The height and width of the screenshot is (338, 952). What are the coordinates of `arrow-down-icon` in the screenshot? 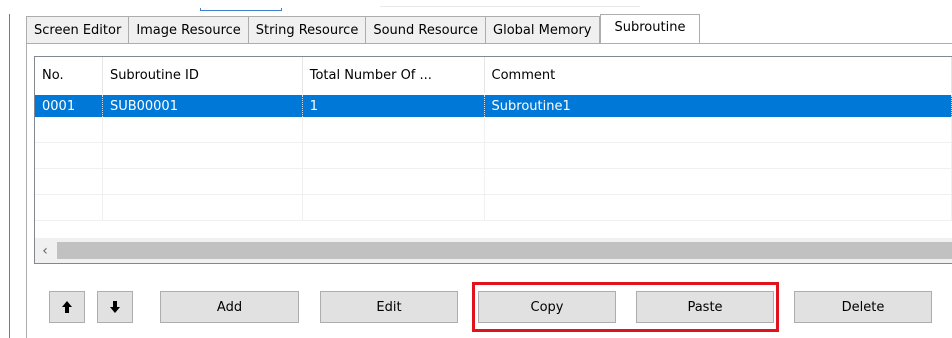 It's located at (115, 307).